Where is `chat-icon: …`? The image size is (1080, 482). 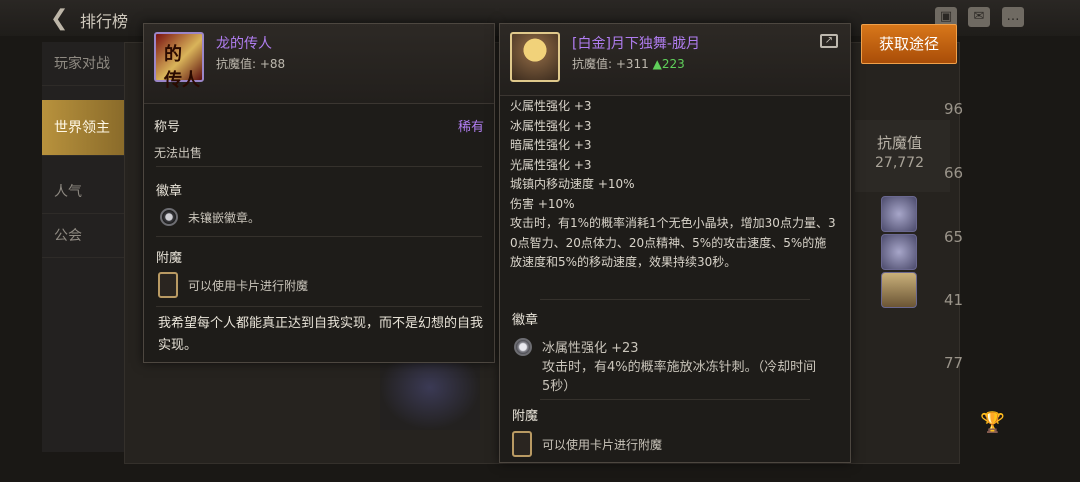
chat-icon: … is located at coordinates (1013, 17).